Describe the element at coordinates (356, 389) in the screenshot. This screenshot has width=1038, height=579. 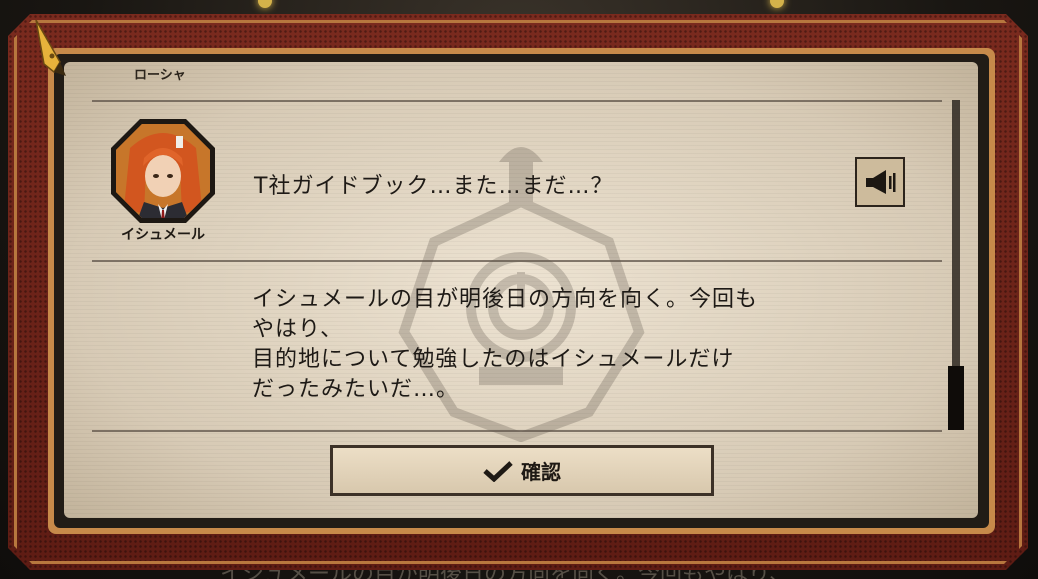
I see `narration-line: だったみたいだ…。` at that location.